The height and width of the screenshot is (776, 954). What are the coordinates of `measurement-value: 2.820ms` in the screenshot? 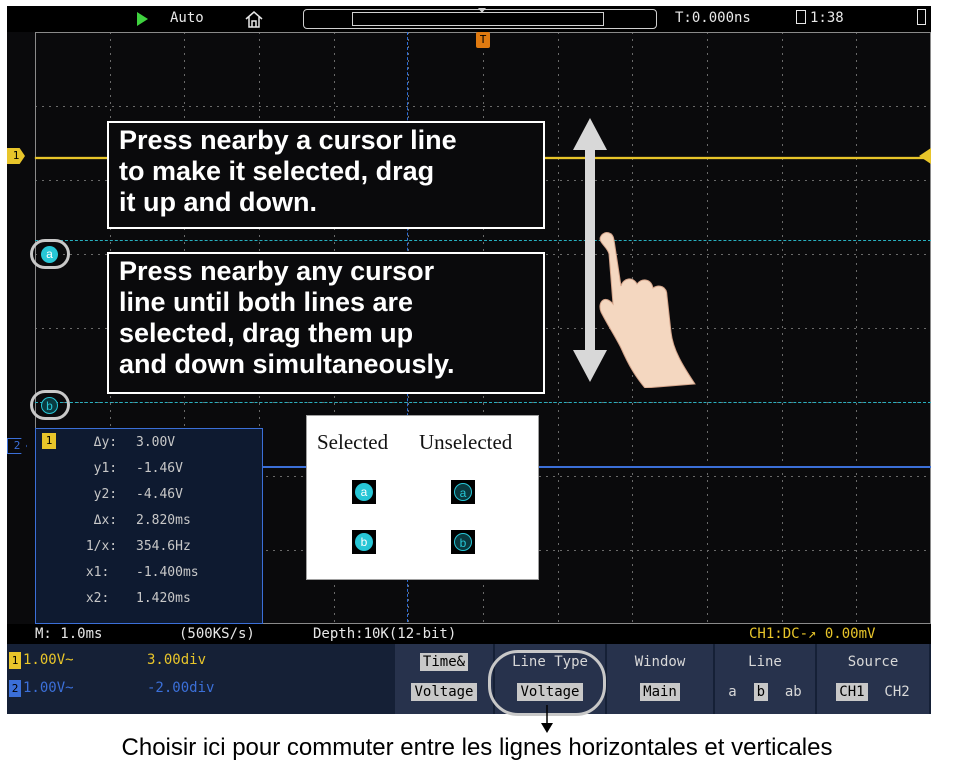 It's located at (163, 520).